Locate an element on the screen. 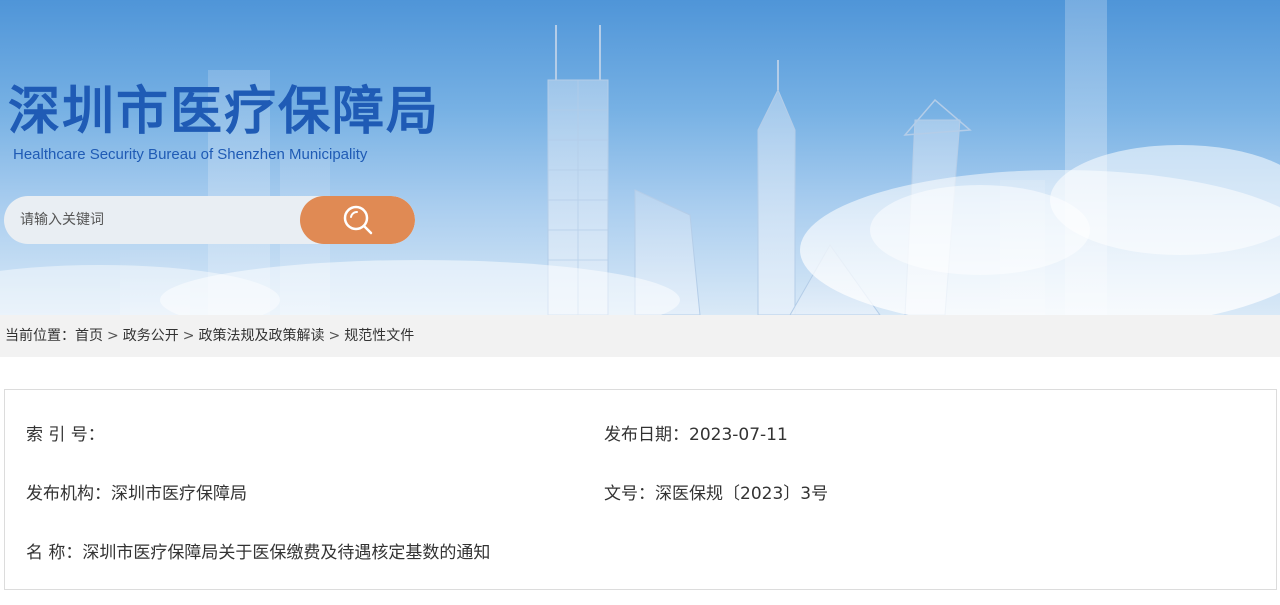 Image resolution: width=1280 pixels, height=605 pixels. publisher-row: 发布机构：深圳市医疗保障局 is located at coordinates (136, 491).